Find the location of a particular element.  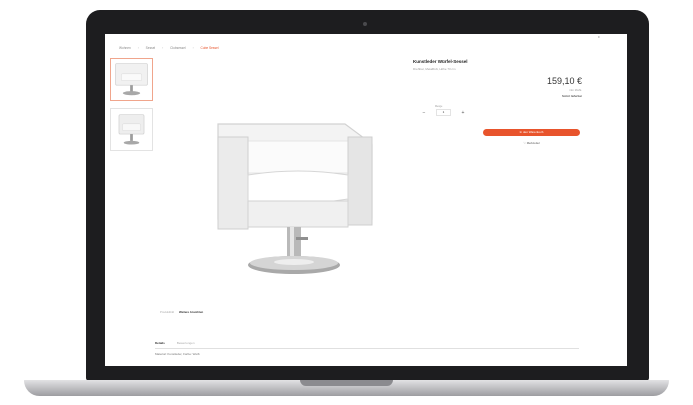

product-tabs: Details Bewertungen is located at coordinates (367, 344).